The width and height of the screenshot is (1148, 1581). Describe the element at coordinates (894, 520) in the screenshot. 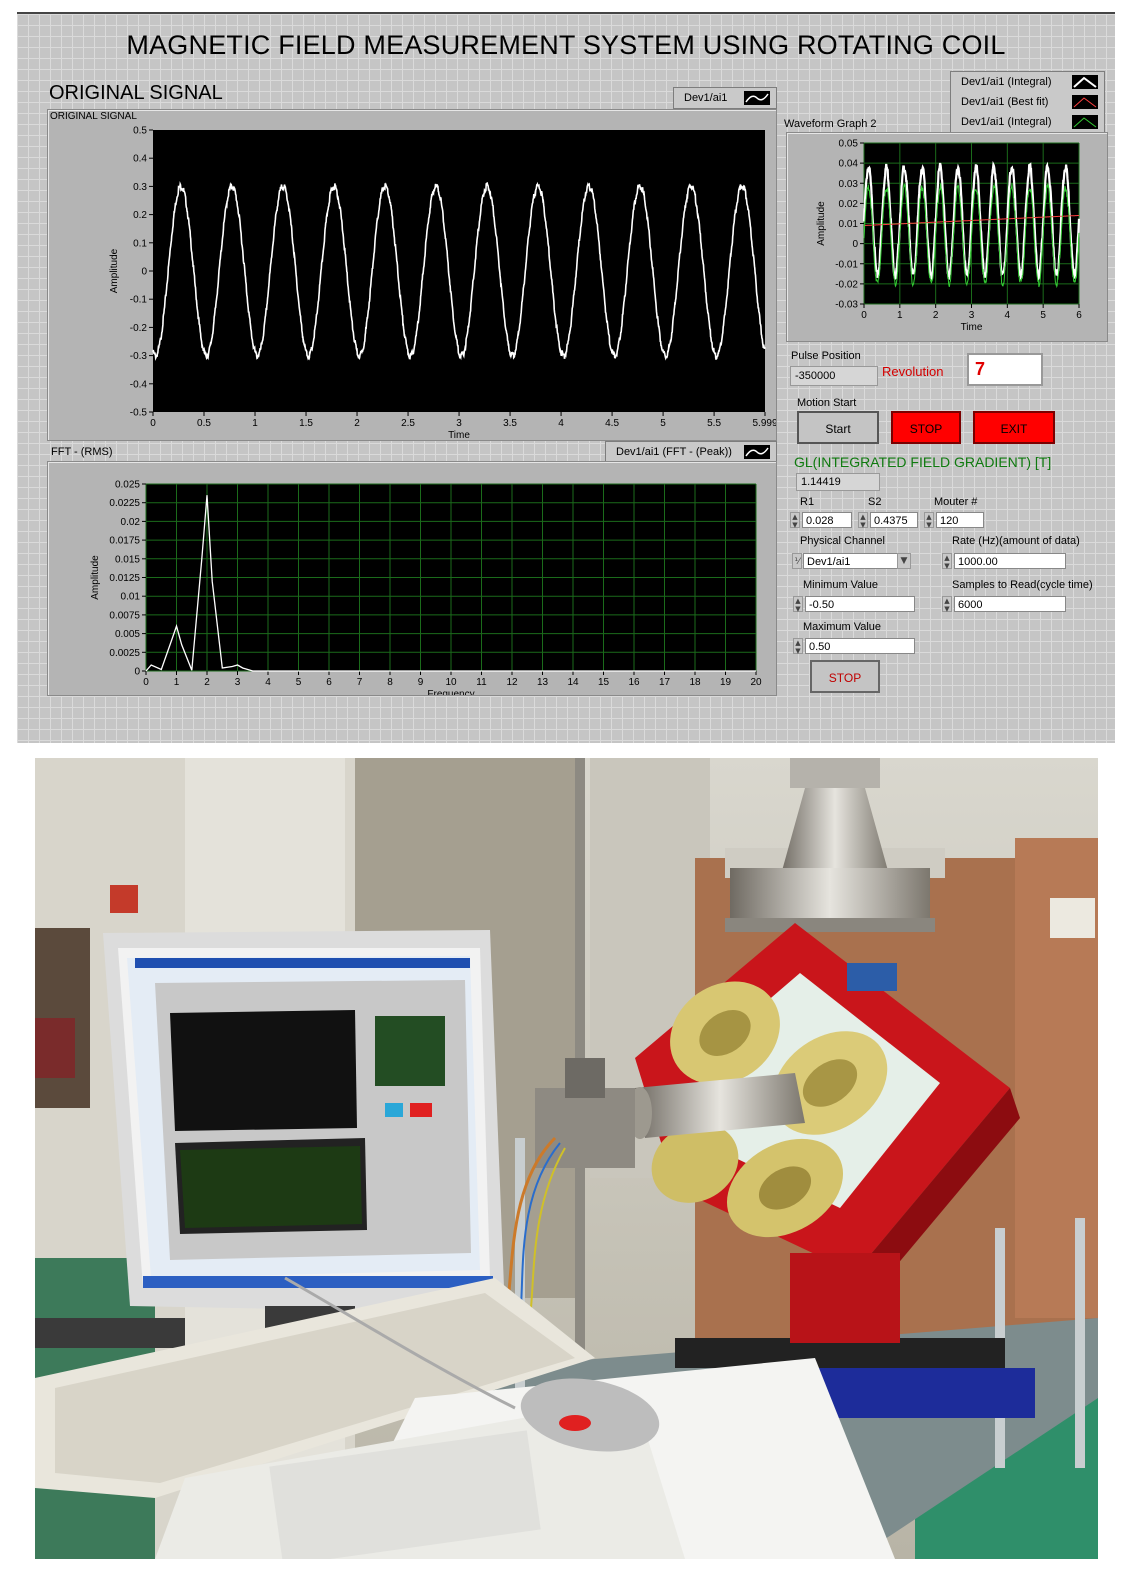

I see `s2-input: 0.4375` at that location.